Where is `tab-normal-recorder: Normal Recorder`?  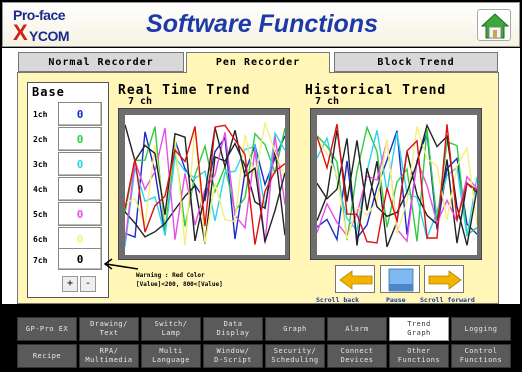 tab-normal-recorder: Normal Recorder is located at coordinates (101, 62).